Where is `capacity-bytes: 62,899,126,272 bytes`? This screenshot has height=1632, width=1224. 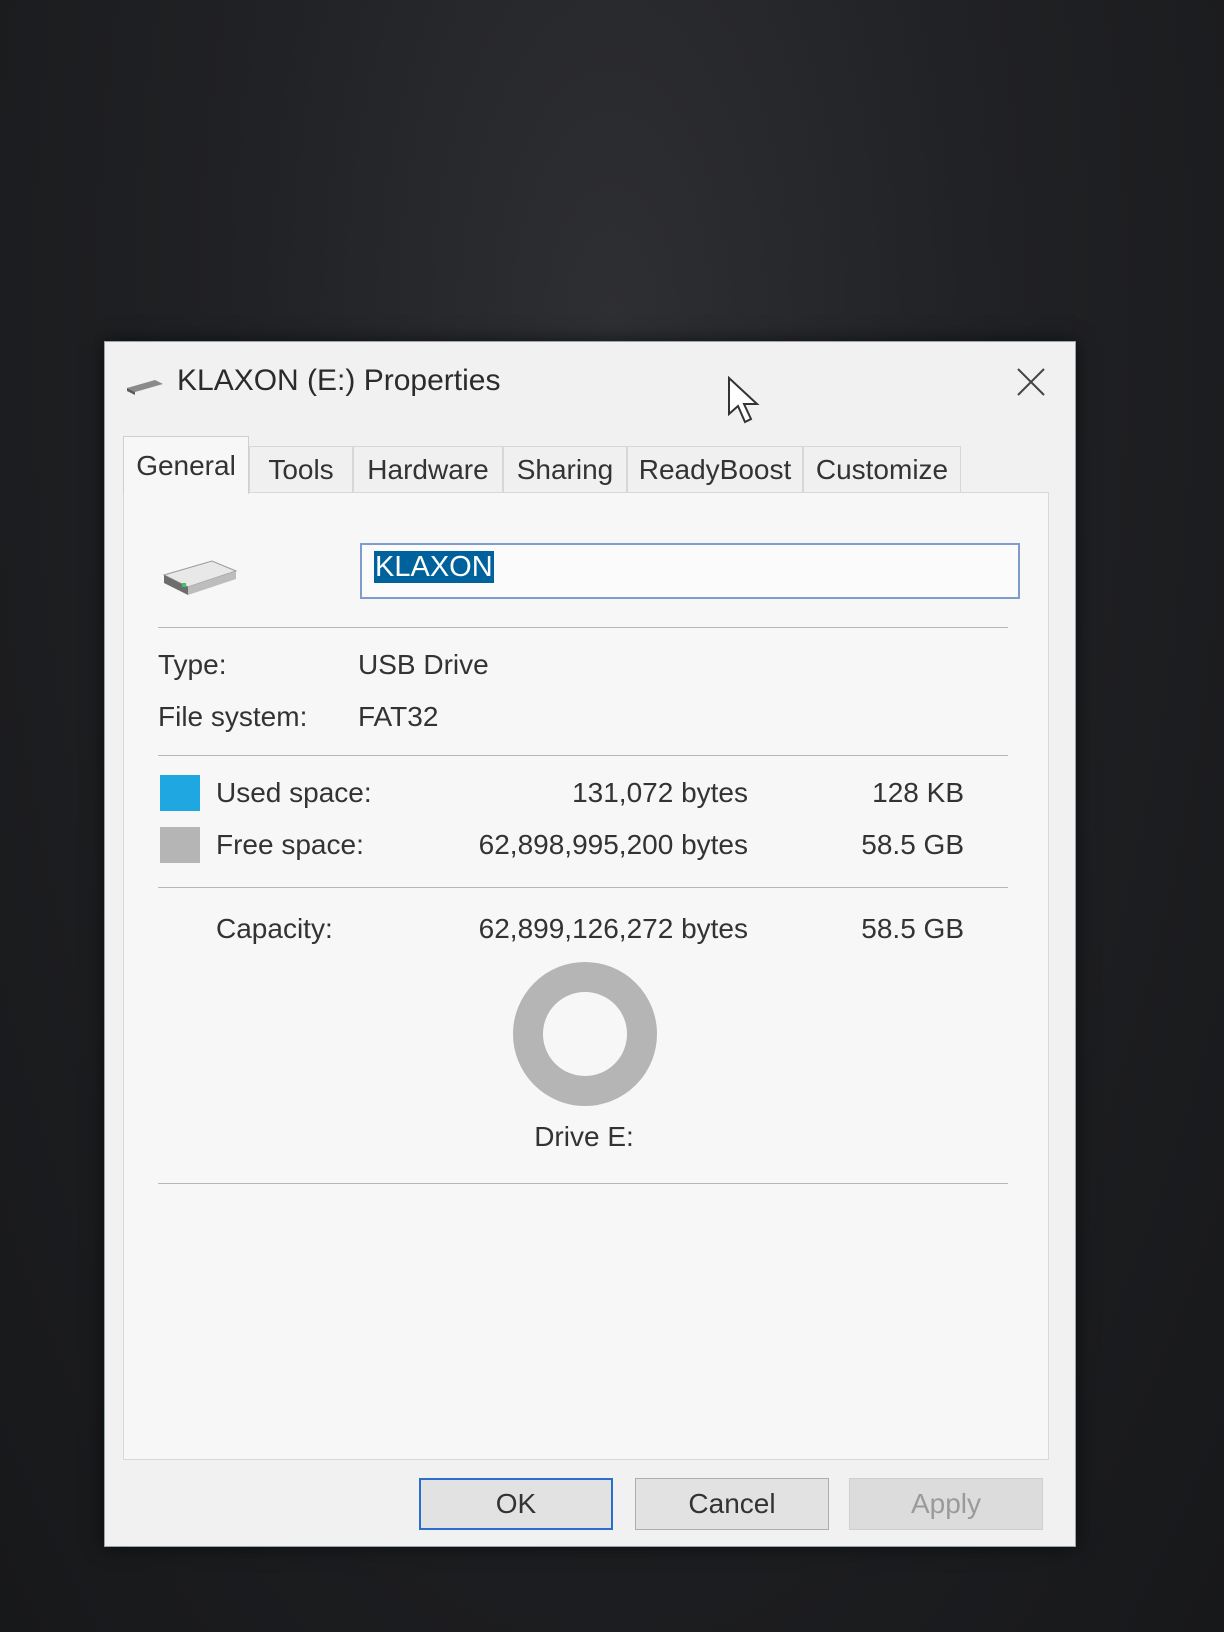
capacity-bytes: 62,899,126,272 bytes is located at coordinates (613, 928).